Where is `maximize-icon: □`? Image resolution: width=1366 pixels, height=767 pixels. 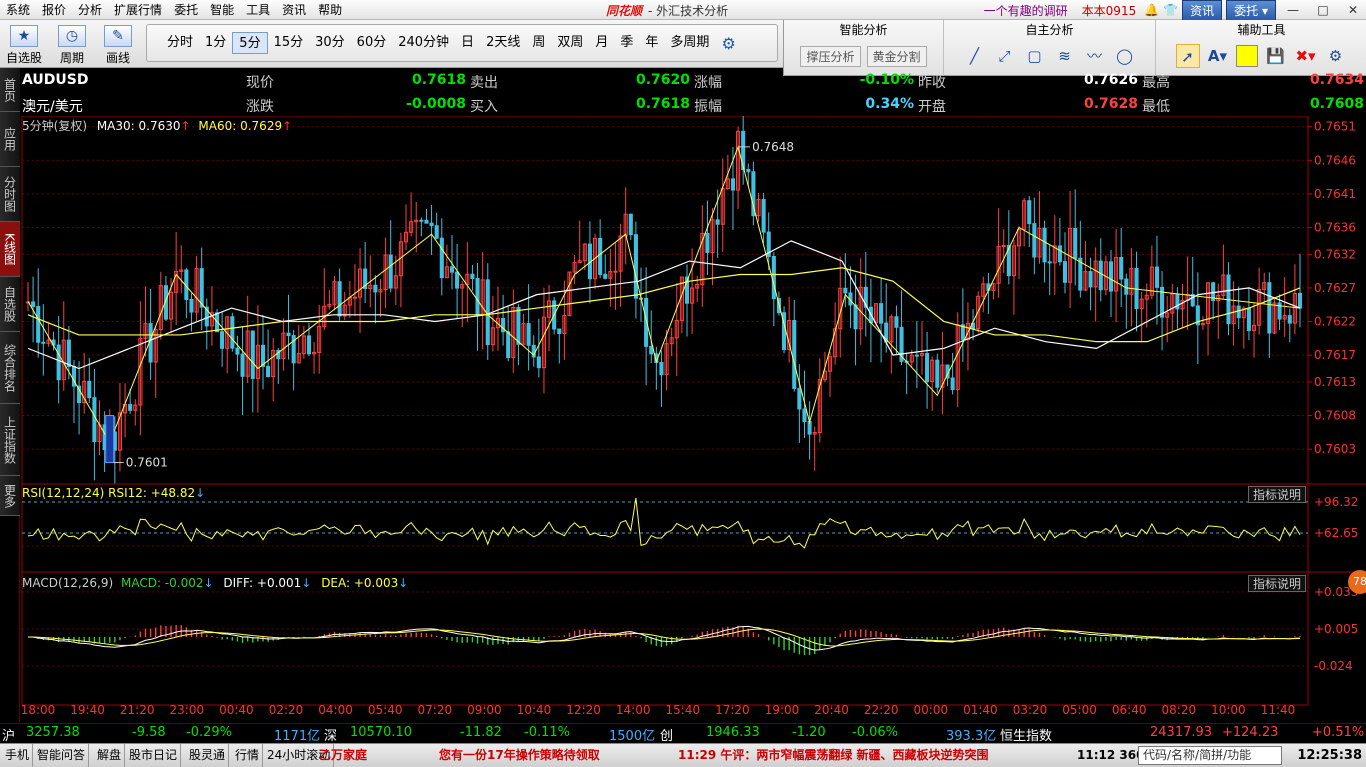
maximize-icon: □ is located at coordinates (1323, 10).